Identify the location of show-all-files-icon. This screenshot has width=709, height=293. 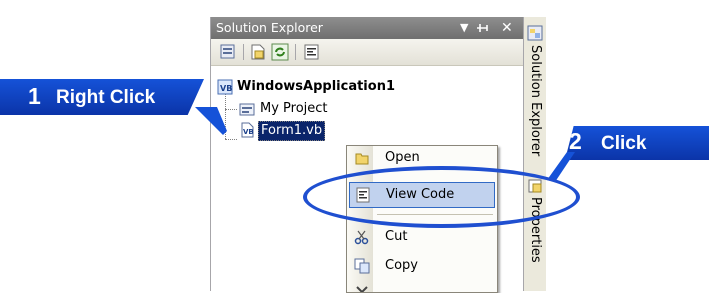
(258, 52).